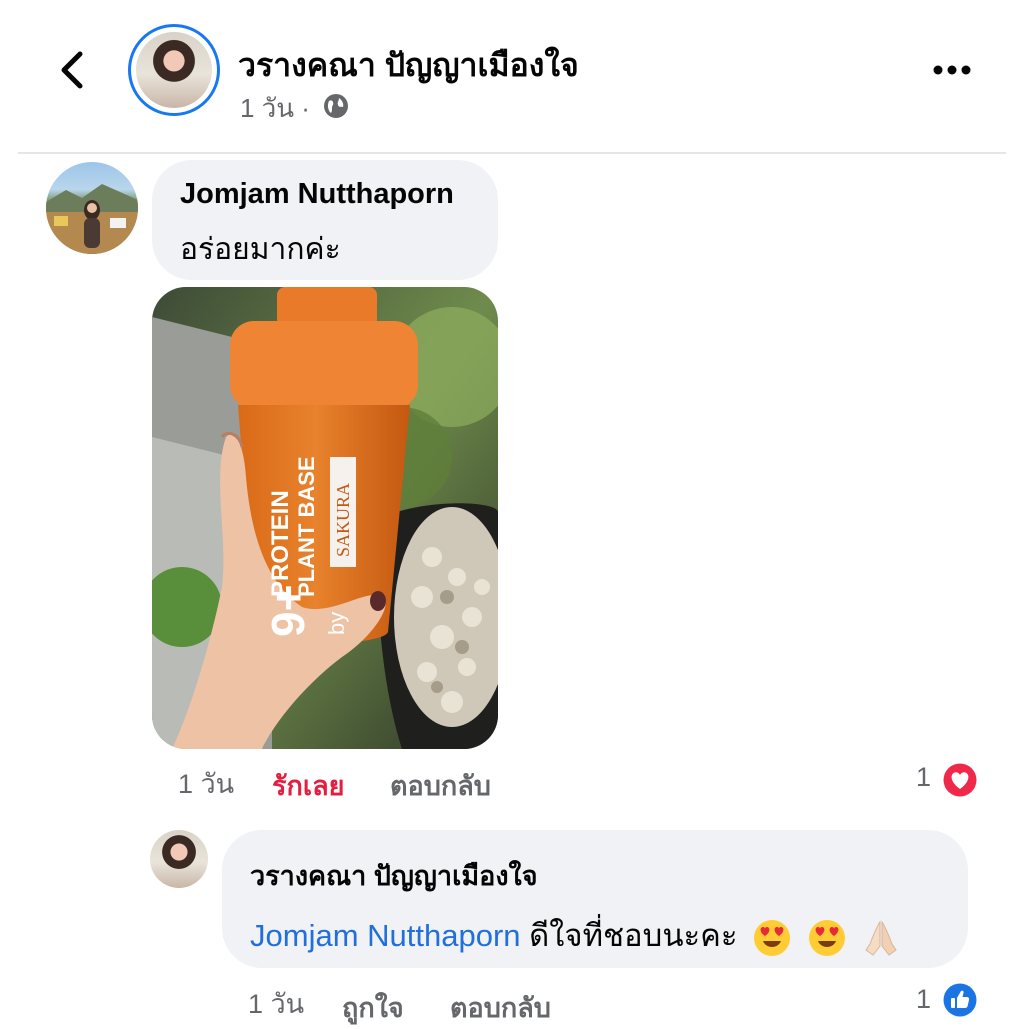 The width and height of the screenshot is (1024, 1029). I want to click on reply-button: ตอบกลับ, so click(440, 785).